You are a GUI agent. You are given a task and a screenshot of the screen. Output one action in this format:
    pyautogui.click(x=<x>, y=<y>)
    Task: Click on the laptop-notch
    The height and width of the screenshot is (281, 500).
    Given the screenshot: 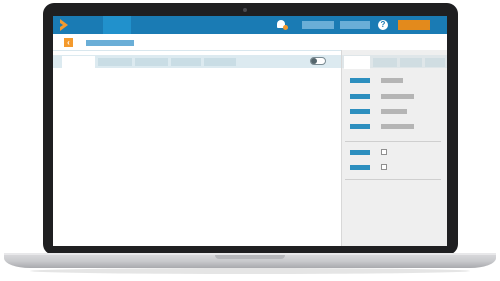 What is the action you would take?
    pyautogui.click(x=250, y=257)
    